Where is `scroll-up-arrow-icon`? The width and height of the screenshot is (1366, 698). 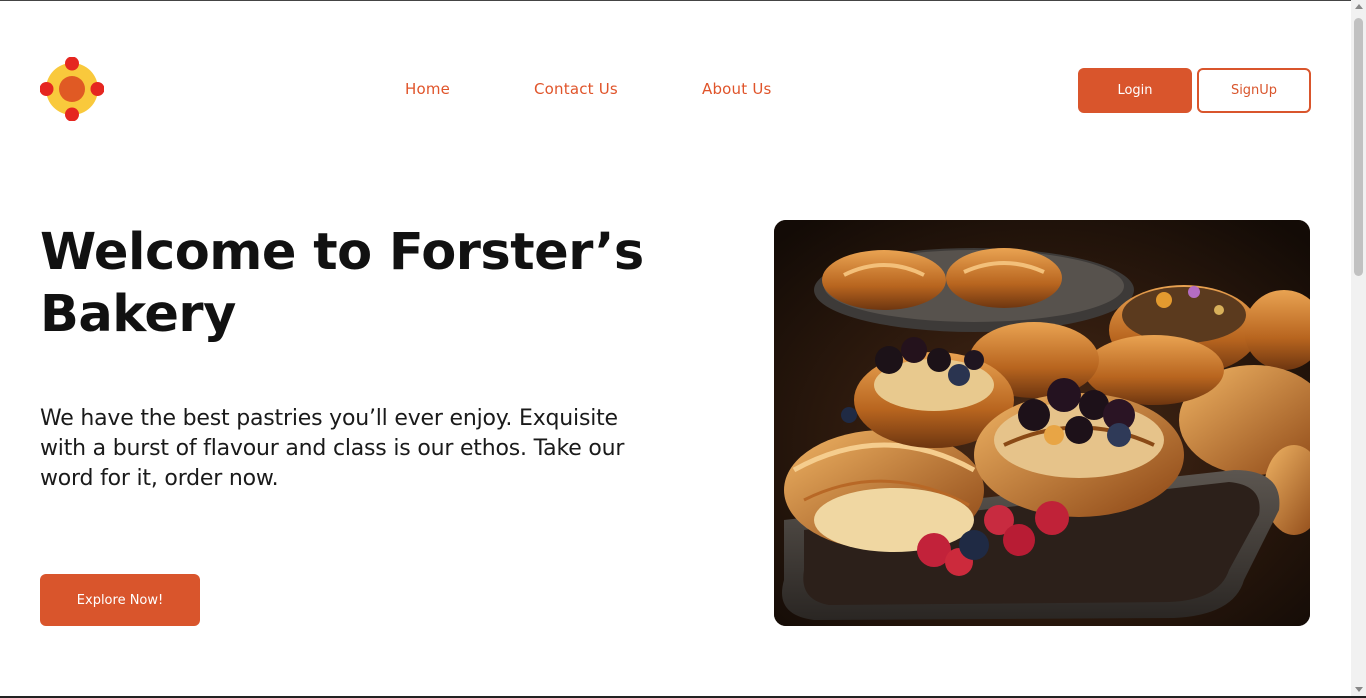
scroll-up-arrow-icon is located at coordinates (1359, 6).